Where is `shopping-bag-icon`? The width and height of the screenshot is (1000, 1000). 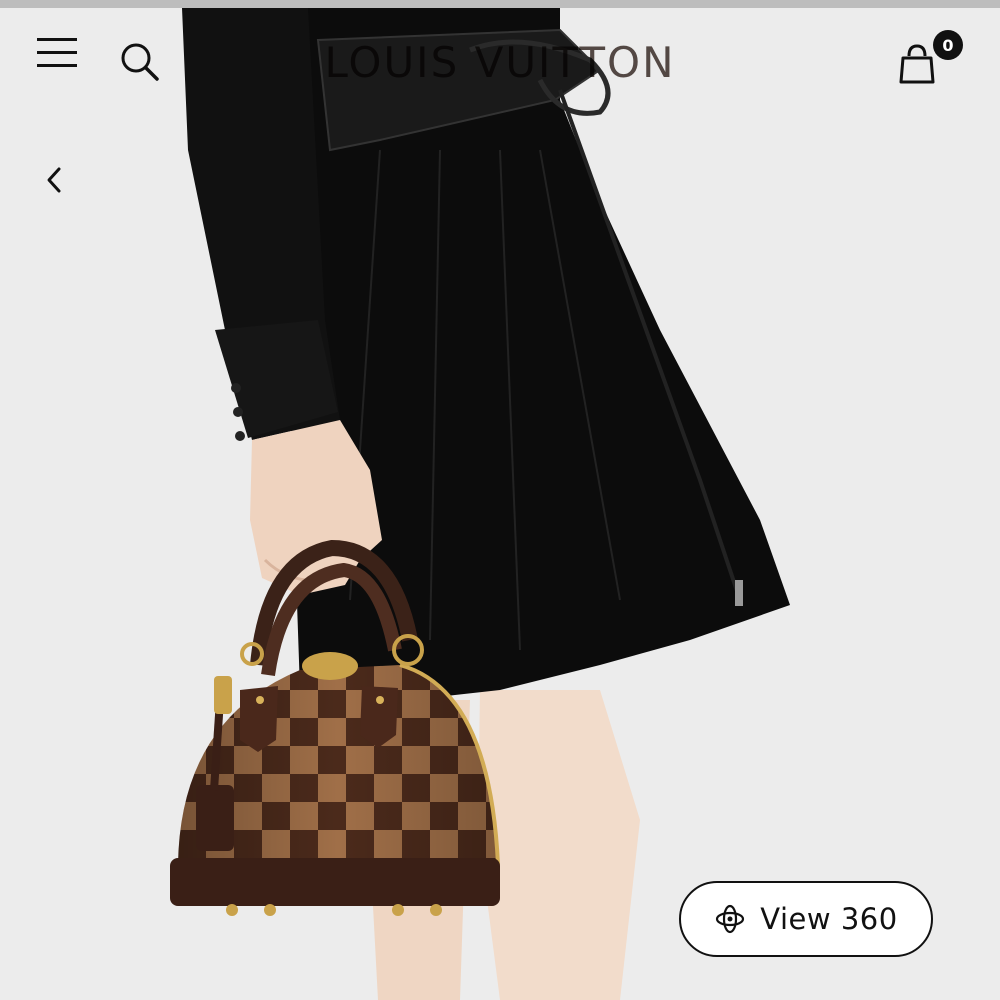
shopping-bag-icon is located at coordinates (917, 64).